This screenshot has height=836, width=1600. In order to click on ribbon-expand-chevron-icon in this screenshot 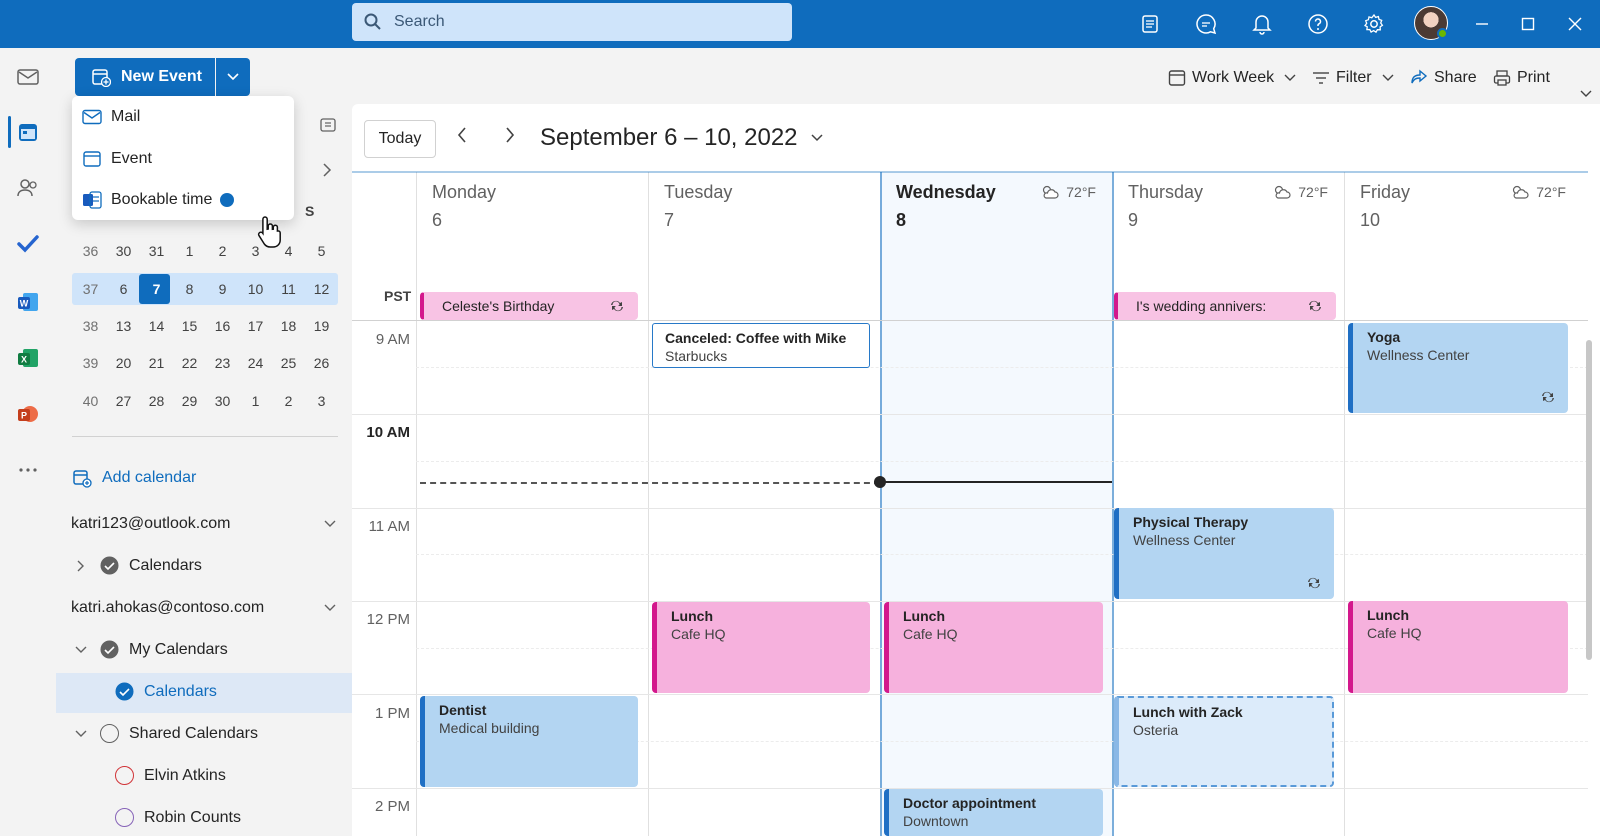, I will do `click(1586, 94)`.